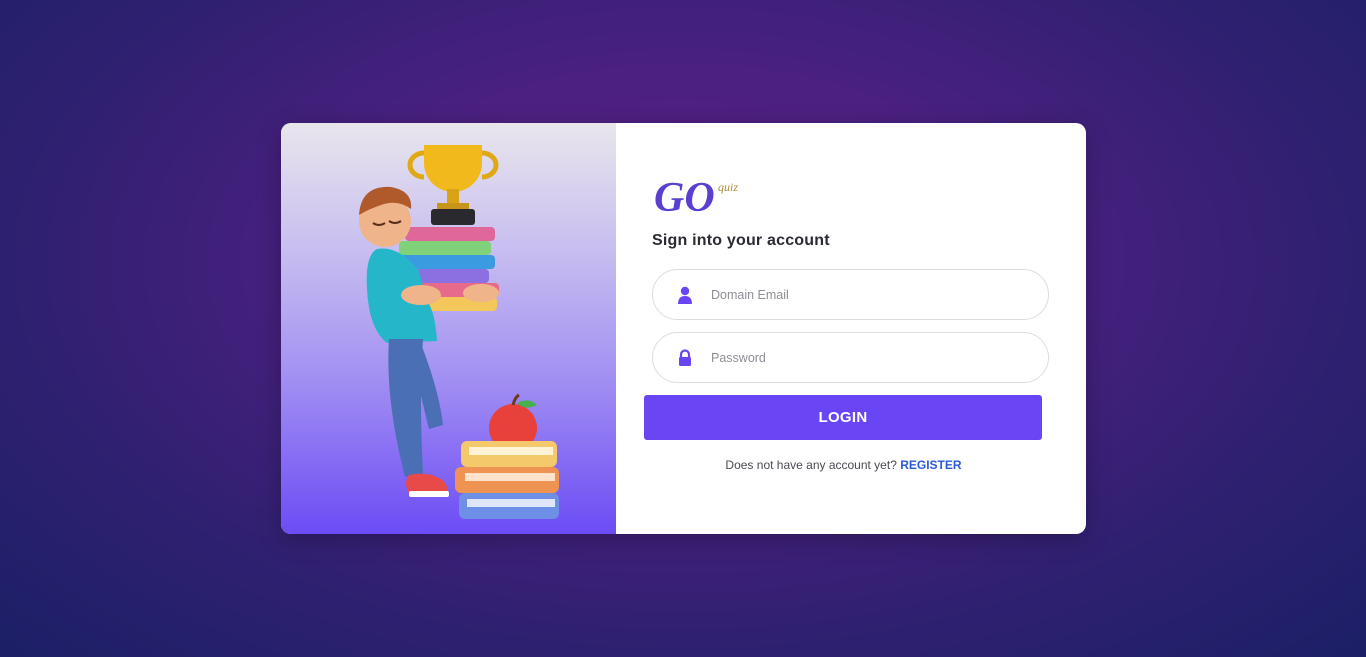 The height and width of the screenshot is (657, 1366). What do you see at coordinates (871, 295) in the screenshot?
I see `email-input` at bounding box center [871, 295].